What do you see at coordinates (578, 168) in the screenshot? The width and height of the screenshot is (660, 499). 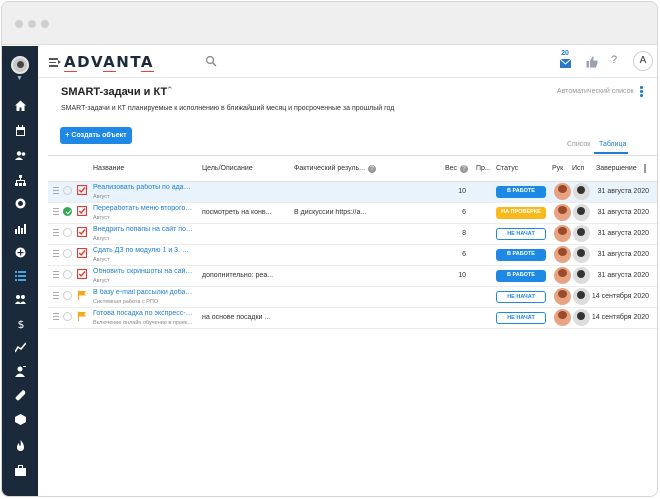 I see `col-executor: Исп` at bounding box center [578, 168].